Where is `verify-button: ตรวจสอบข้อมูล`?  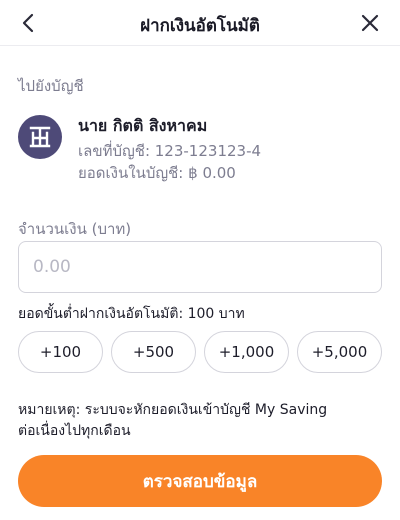 verify-button: ตรวจสอบข้อมูล is located at coordinates (200, 481).